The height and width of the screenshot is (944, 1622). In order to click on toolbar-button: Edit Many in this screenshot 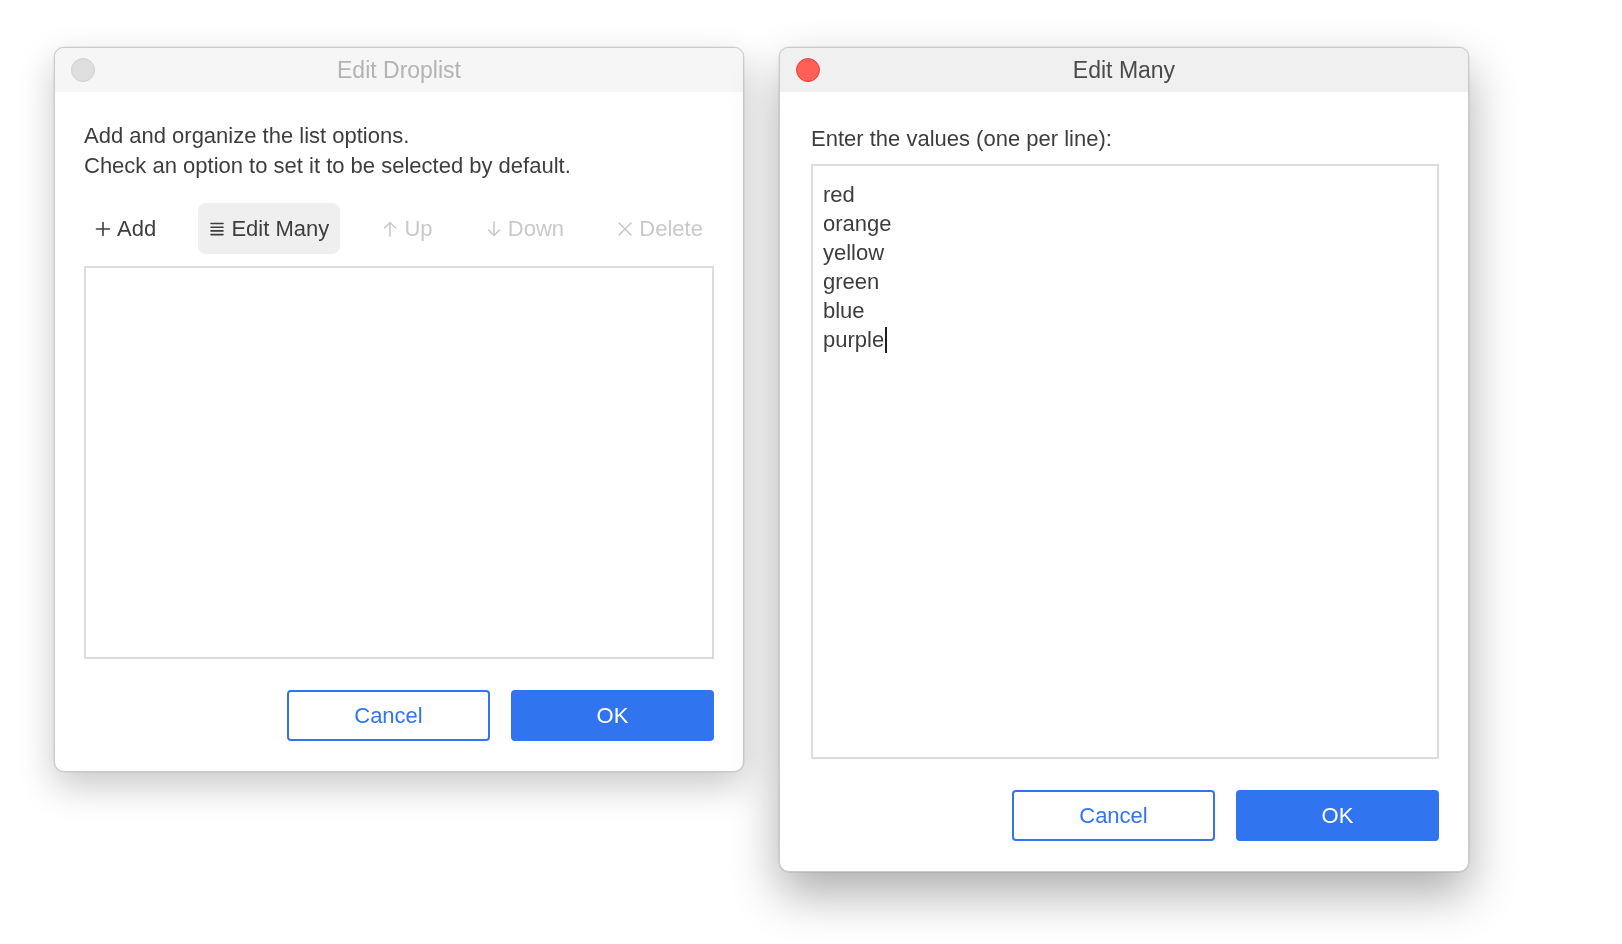, I will do `click(269, 228)`.